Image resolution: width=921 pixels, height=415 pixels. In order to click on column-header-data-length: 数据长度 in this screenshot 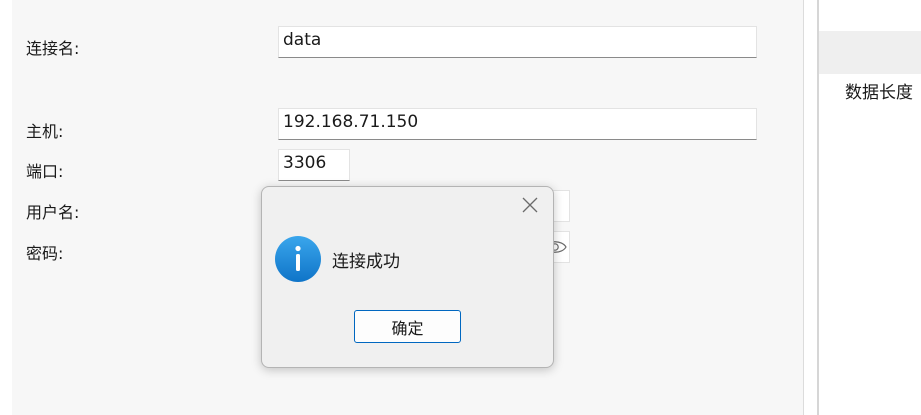, I will do `click(879, 90)`.